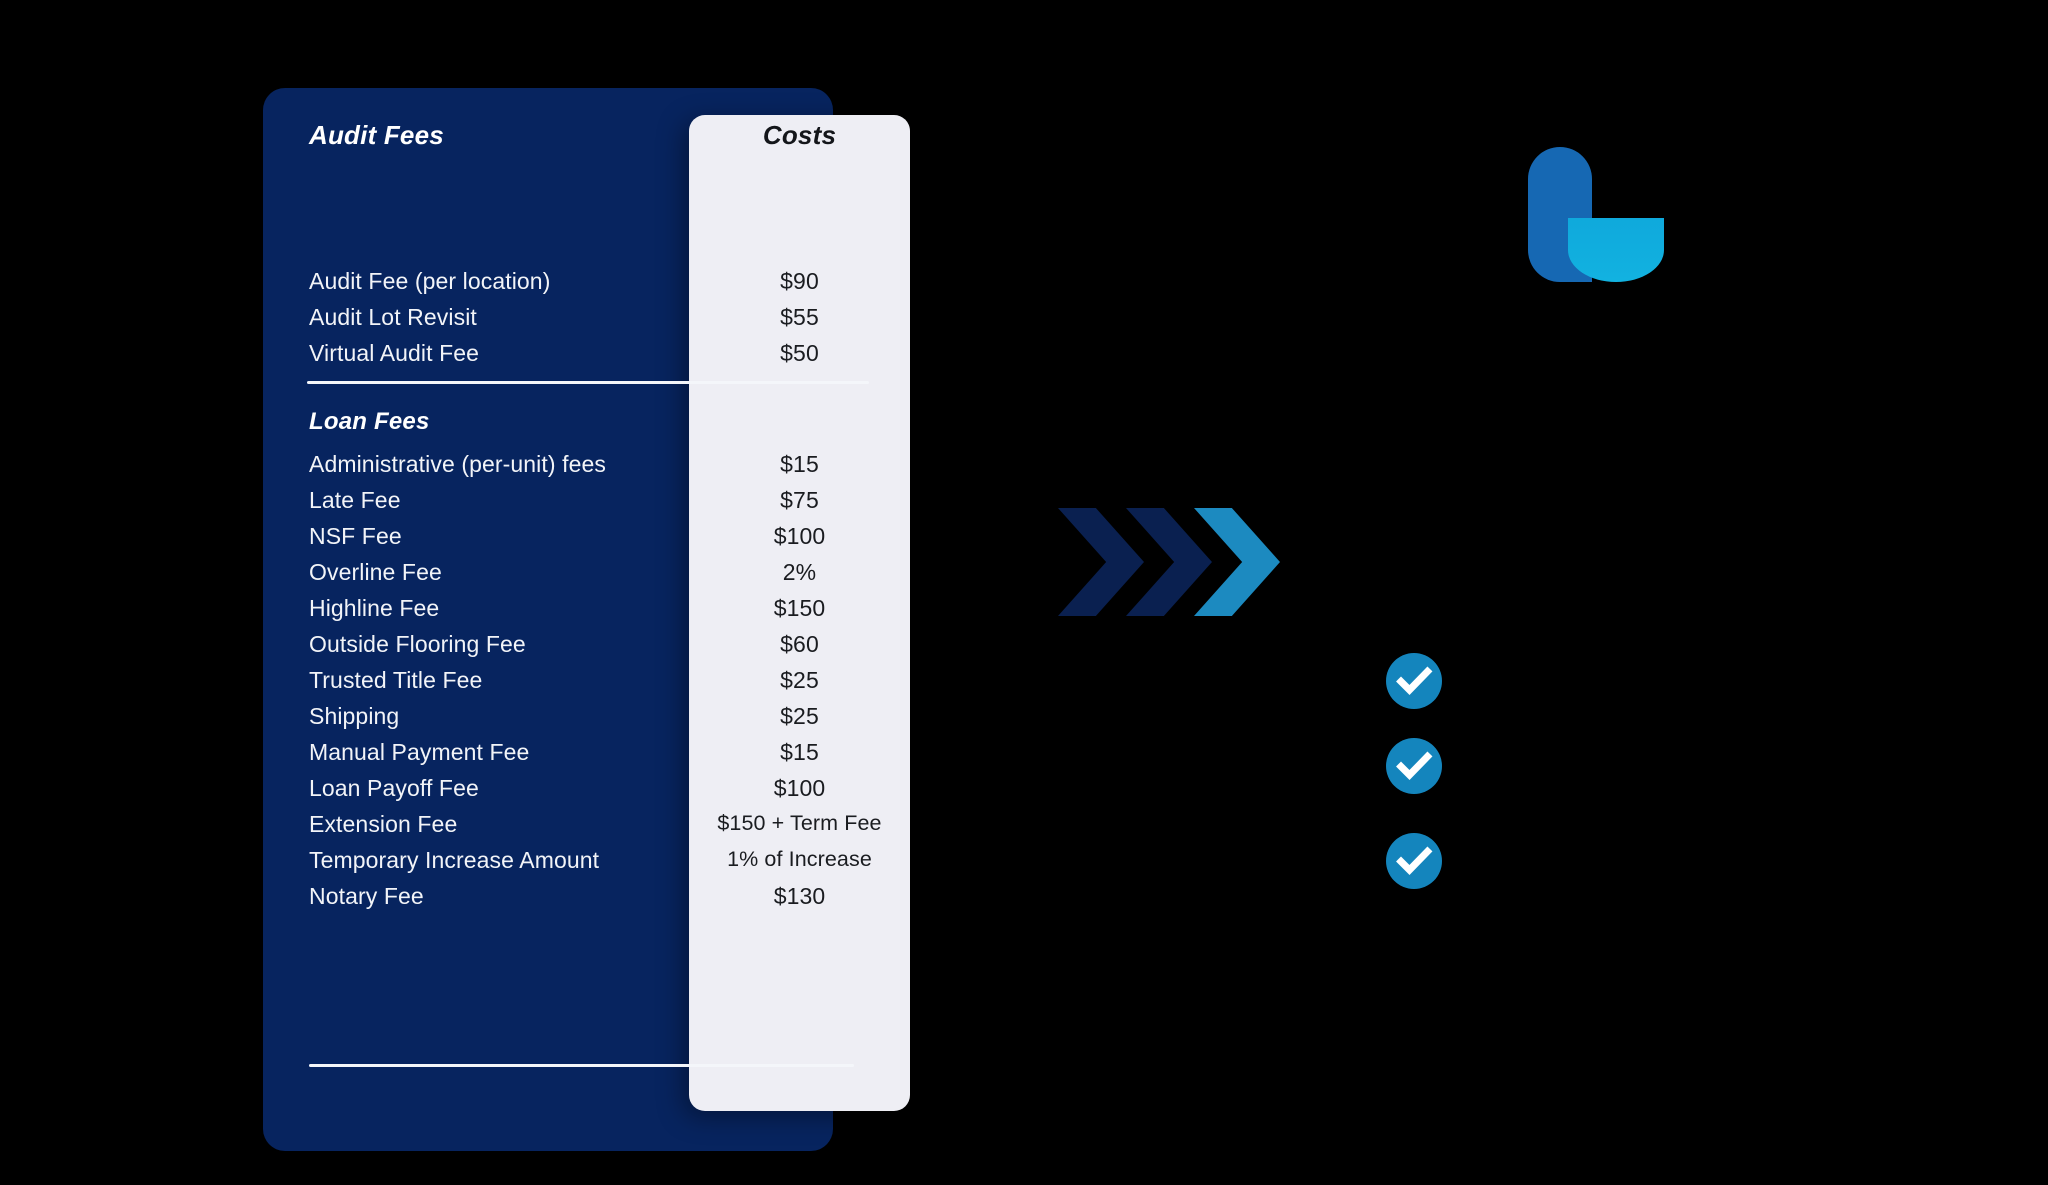 This screenshot has width=2048, height=1185. What do you see at coordinates (586, 131) in the screenshot?
I see `table-header-row: Audit Fees Costs` at bounding box center [586, 131].